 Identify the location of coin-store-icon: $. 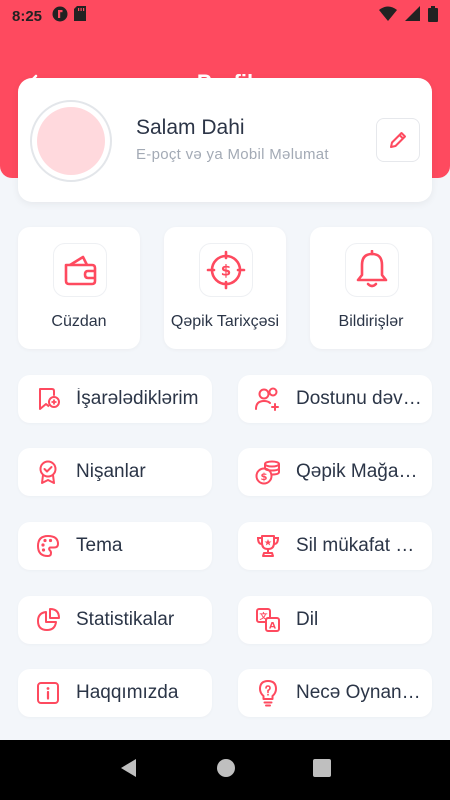
(268, 472).